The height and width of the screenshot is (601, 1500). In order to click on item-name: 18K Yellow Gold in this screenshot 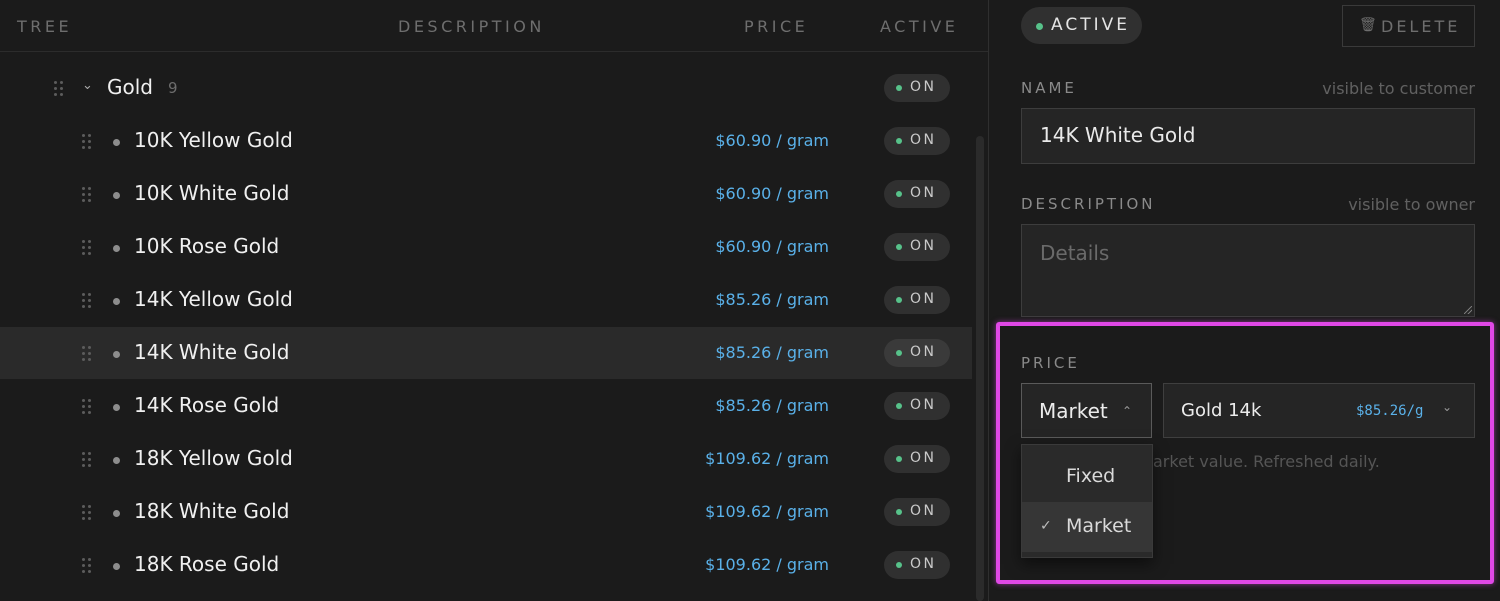, I will do `click(213, 458)`.